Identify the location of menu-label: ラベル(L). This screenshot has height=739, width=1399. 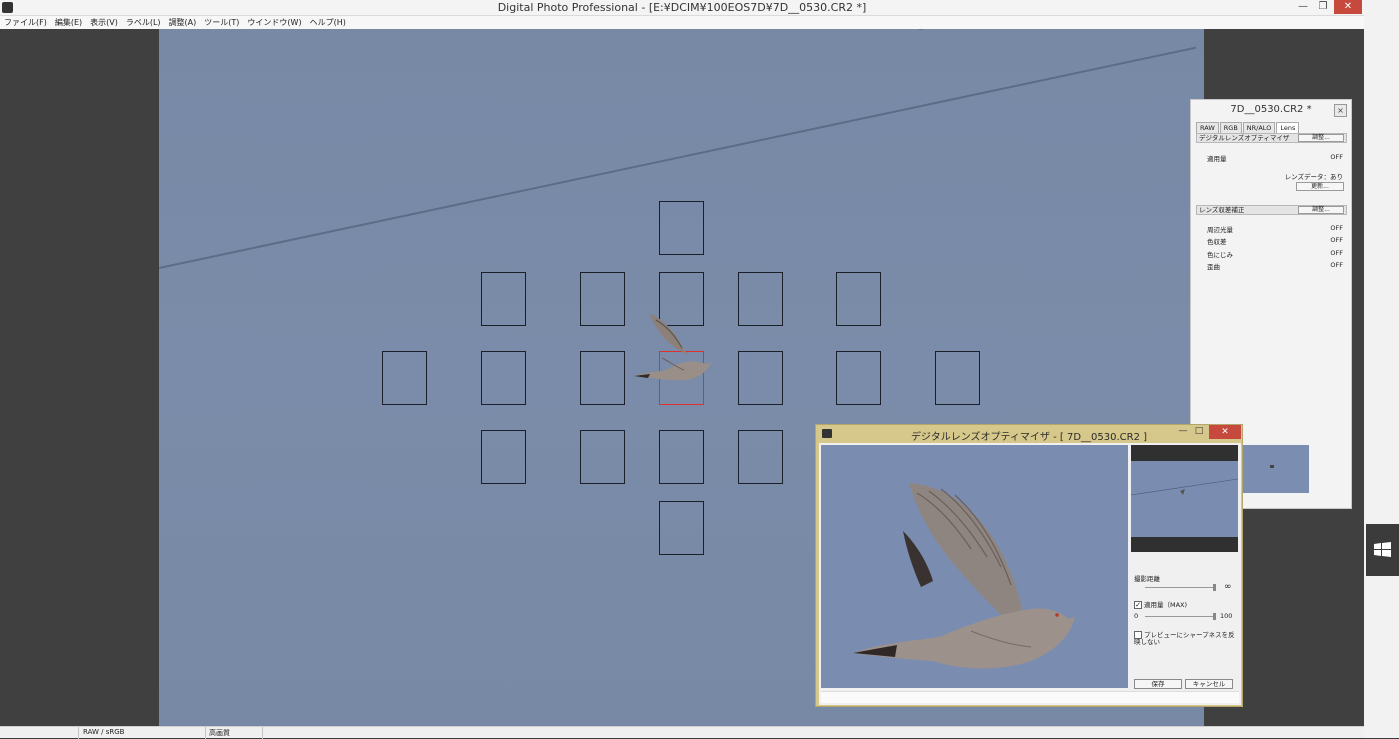
(143, 22).